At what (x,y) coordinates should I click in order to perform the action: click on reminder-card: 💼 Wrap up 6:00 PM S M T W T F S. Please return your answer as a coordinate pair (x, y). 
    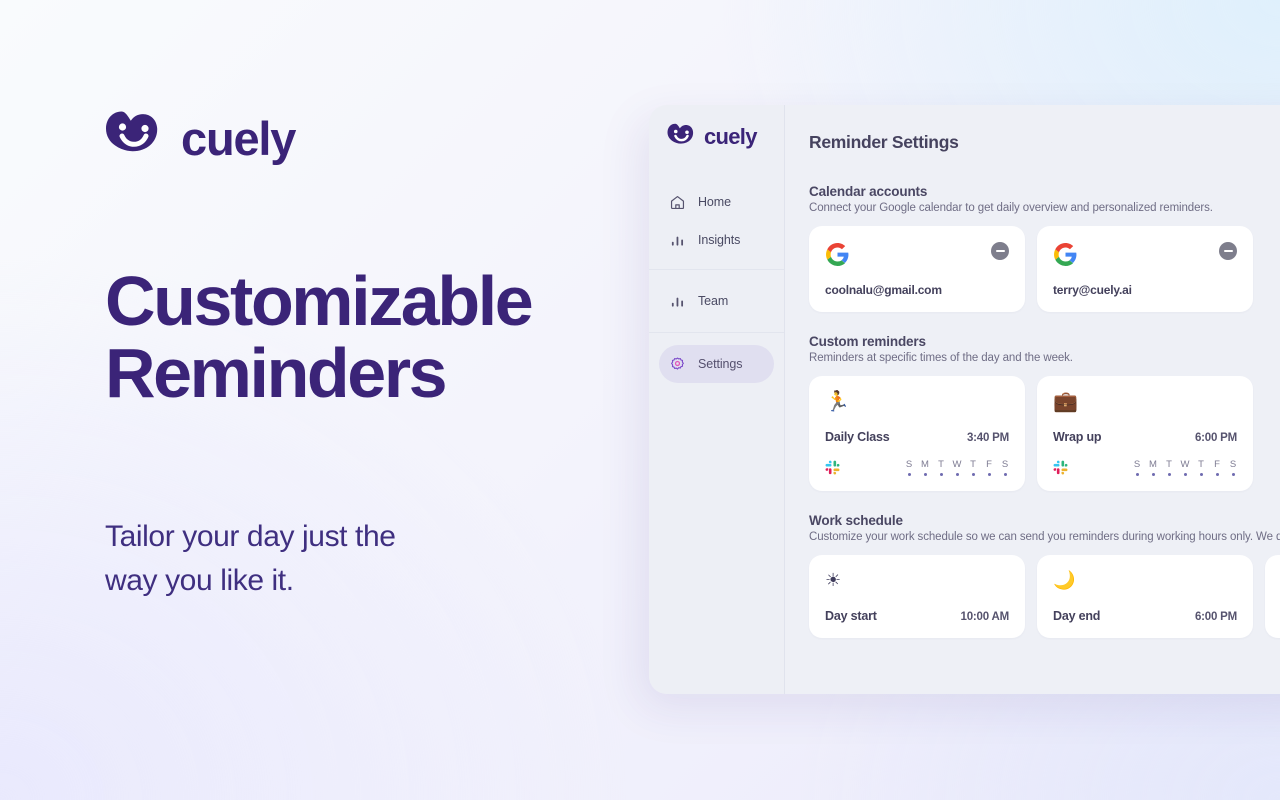
    Looking at the image, I should click on (1145, 433).